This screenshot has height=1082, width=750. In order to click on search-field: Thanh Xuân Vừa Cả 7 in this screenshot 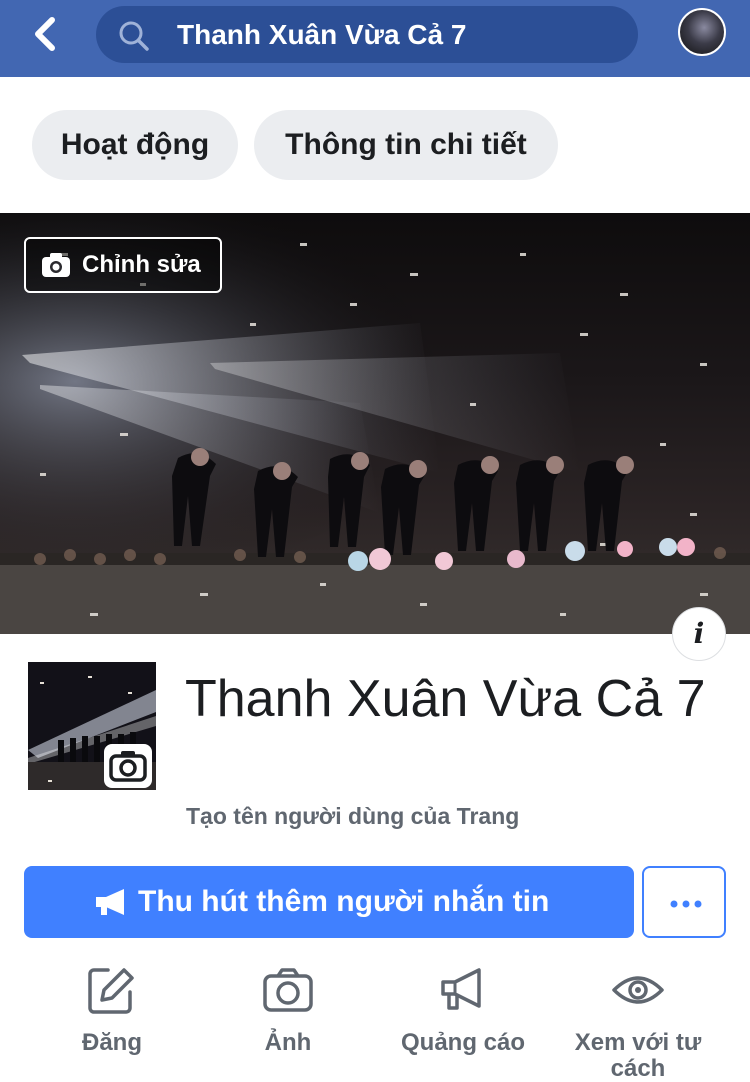, I will do `click(367, 34)`.